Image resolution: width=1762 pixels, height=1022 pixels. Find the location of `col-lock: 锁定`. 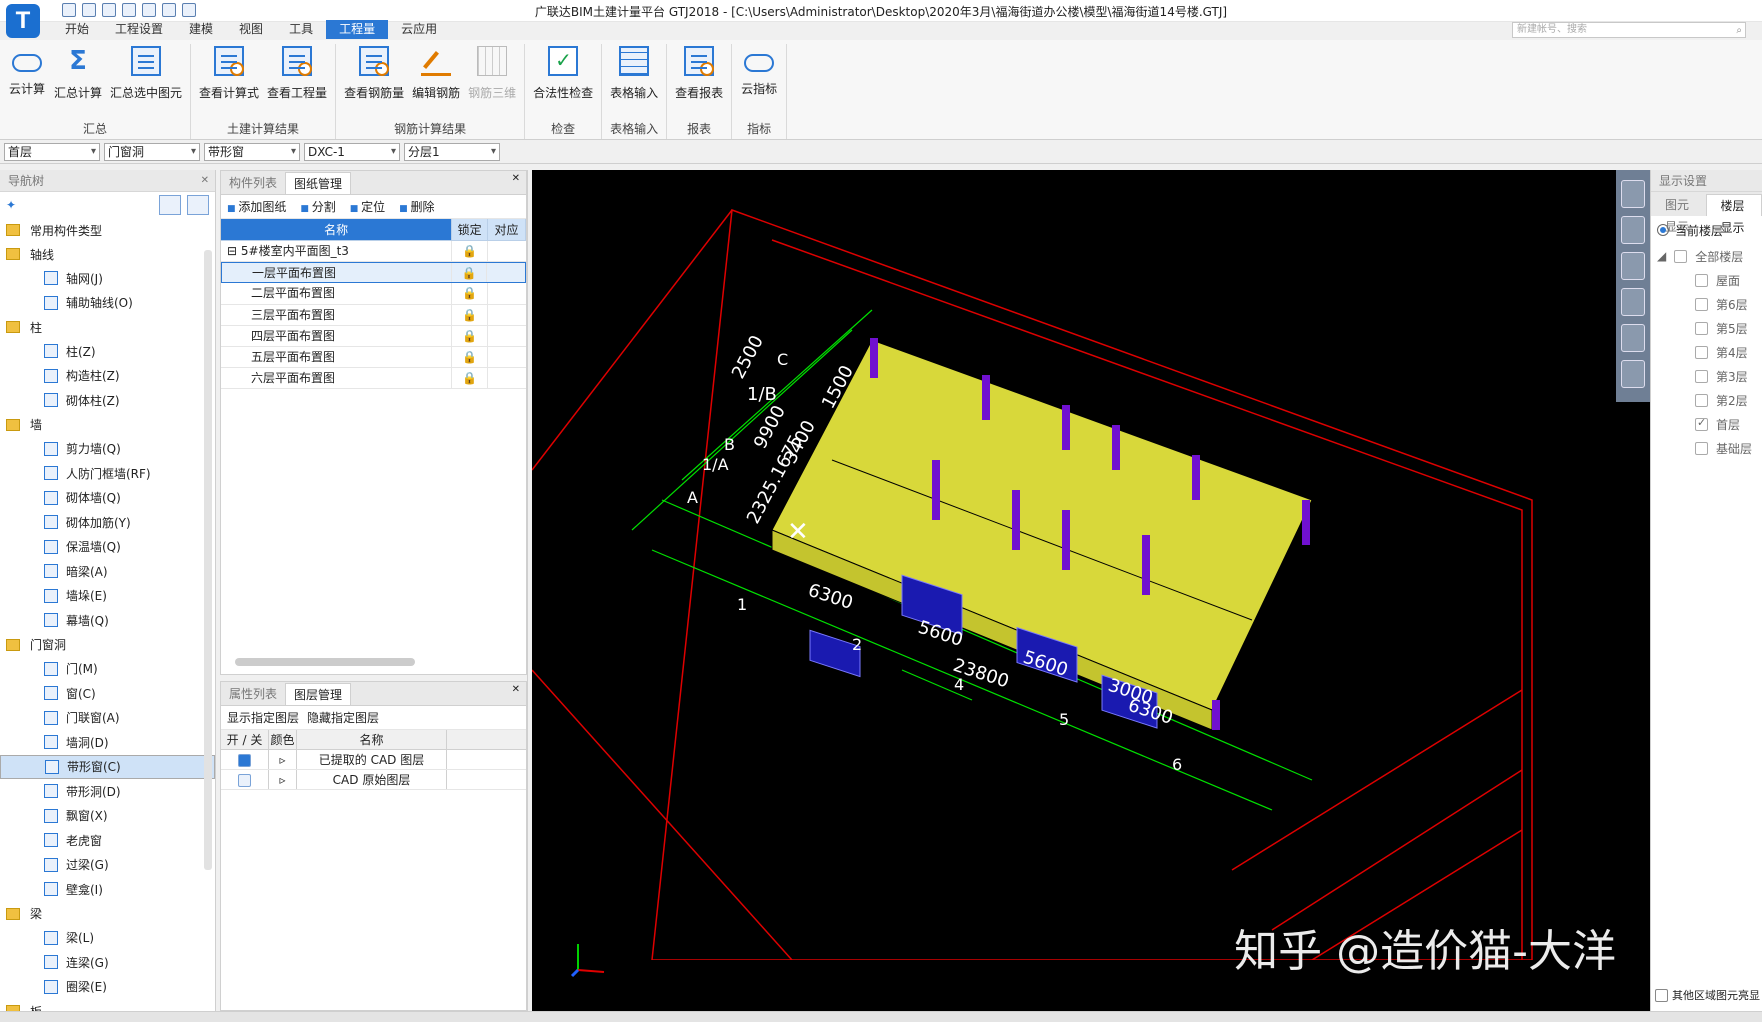

col-lock: 锁定 is located at coordinates (470, 229).